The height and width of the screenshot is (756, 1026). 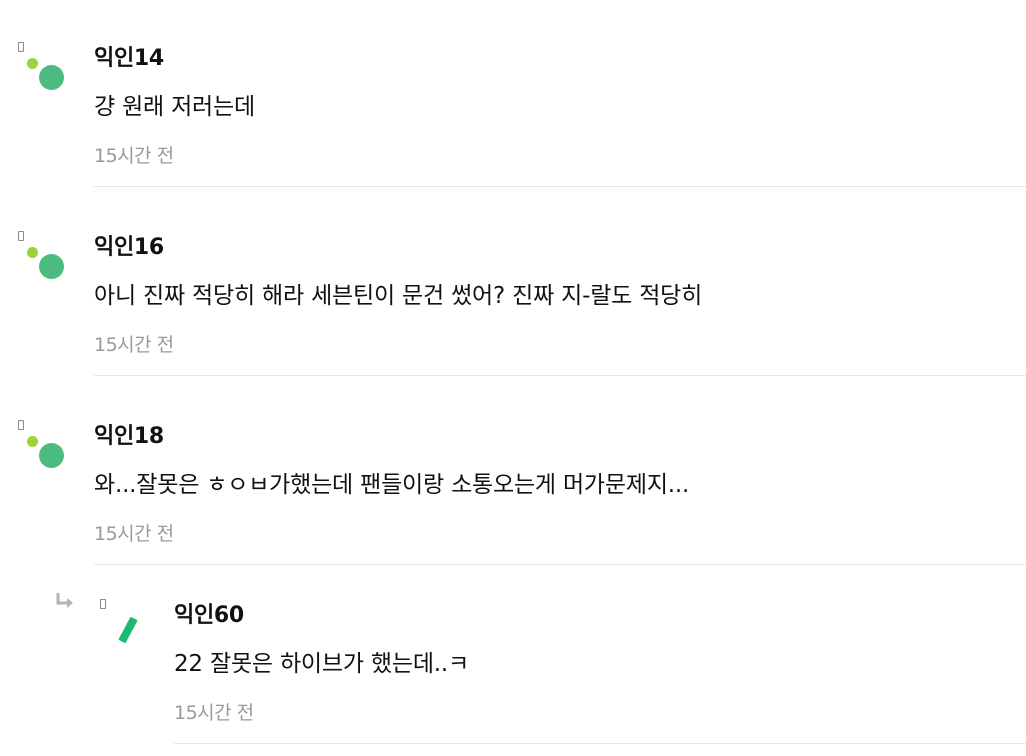 I want to click on avatar-stick, so click(x=128, y=630).